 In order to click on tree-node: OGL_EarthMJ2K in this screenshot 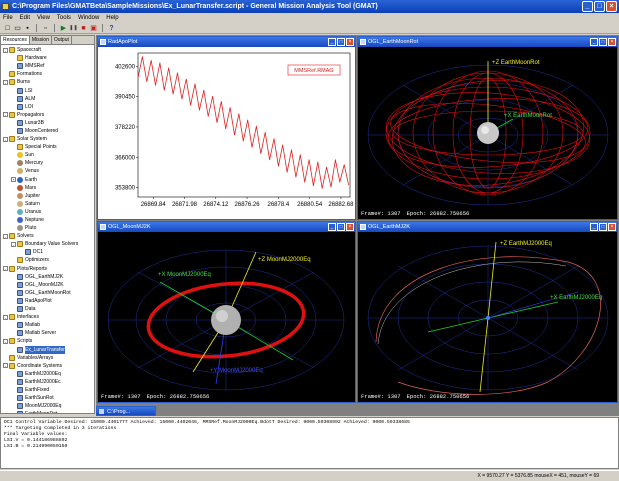, I will do `click(47, 277)`.